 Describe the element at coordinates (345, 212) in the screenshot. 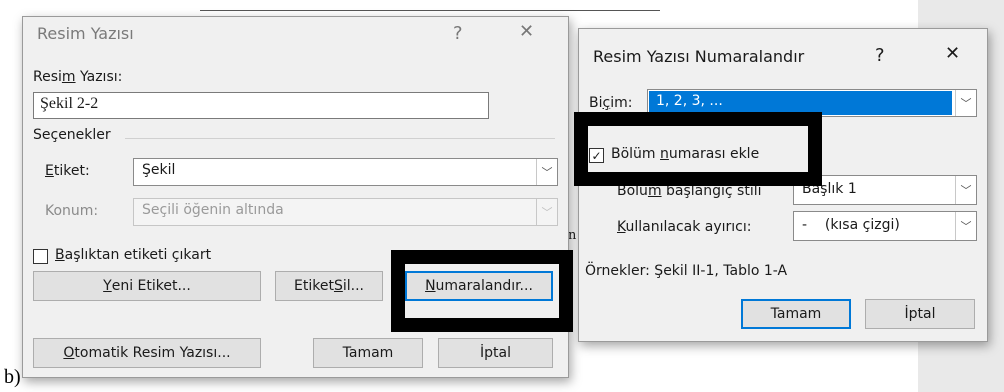

I see `position-dropdown: Seçili öğenin altında ﹀` at that location.